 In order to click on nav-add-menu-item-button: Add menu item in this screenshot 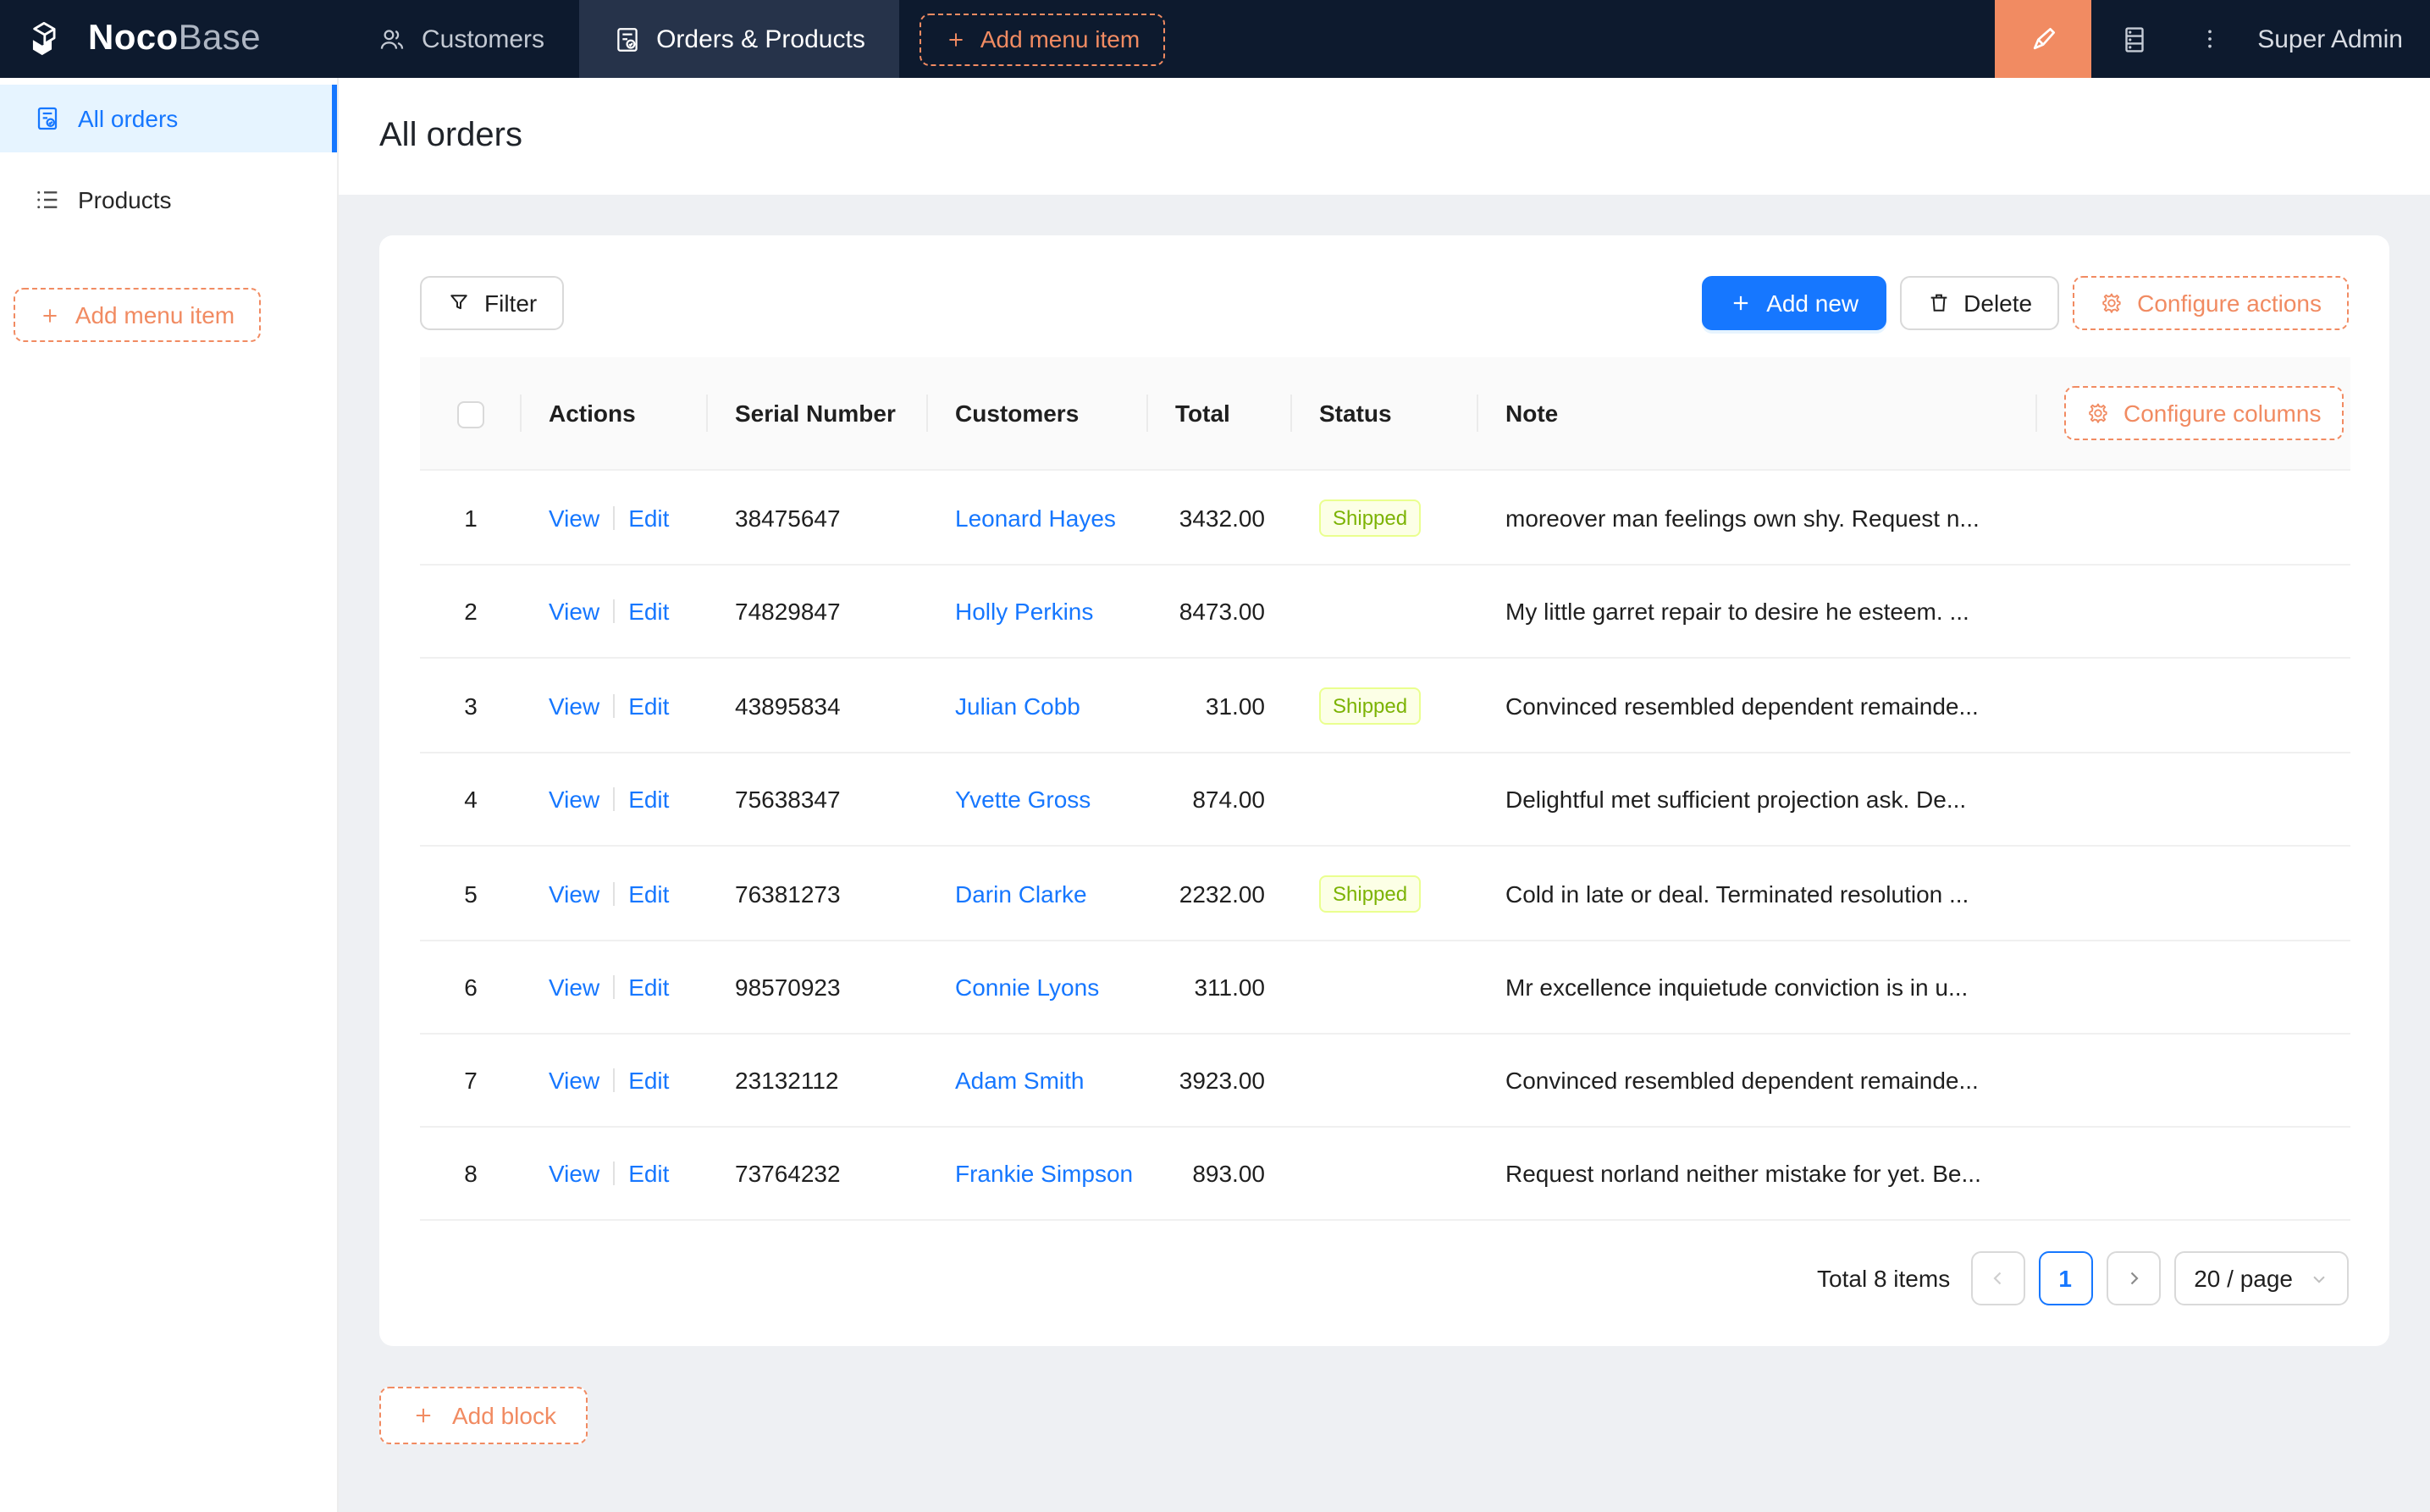, I will do `click(1043, 39)`.